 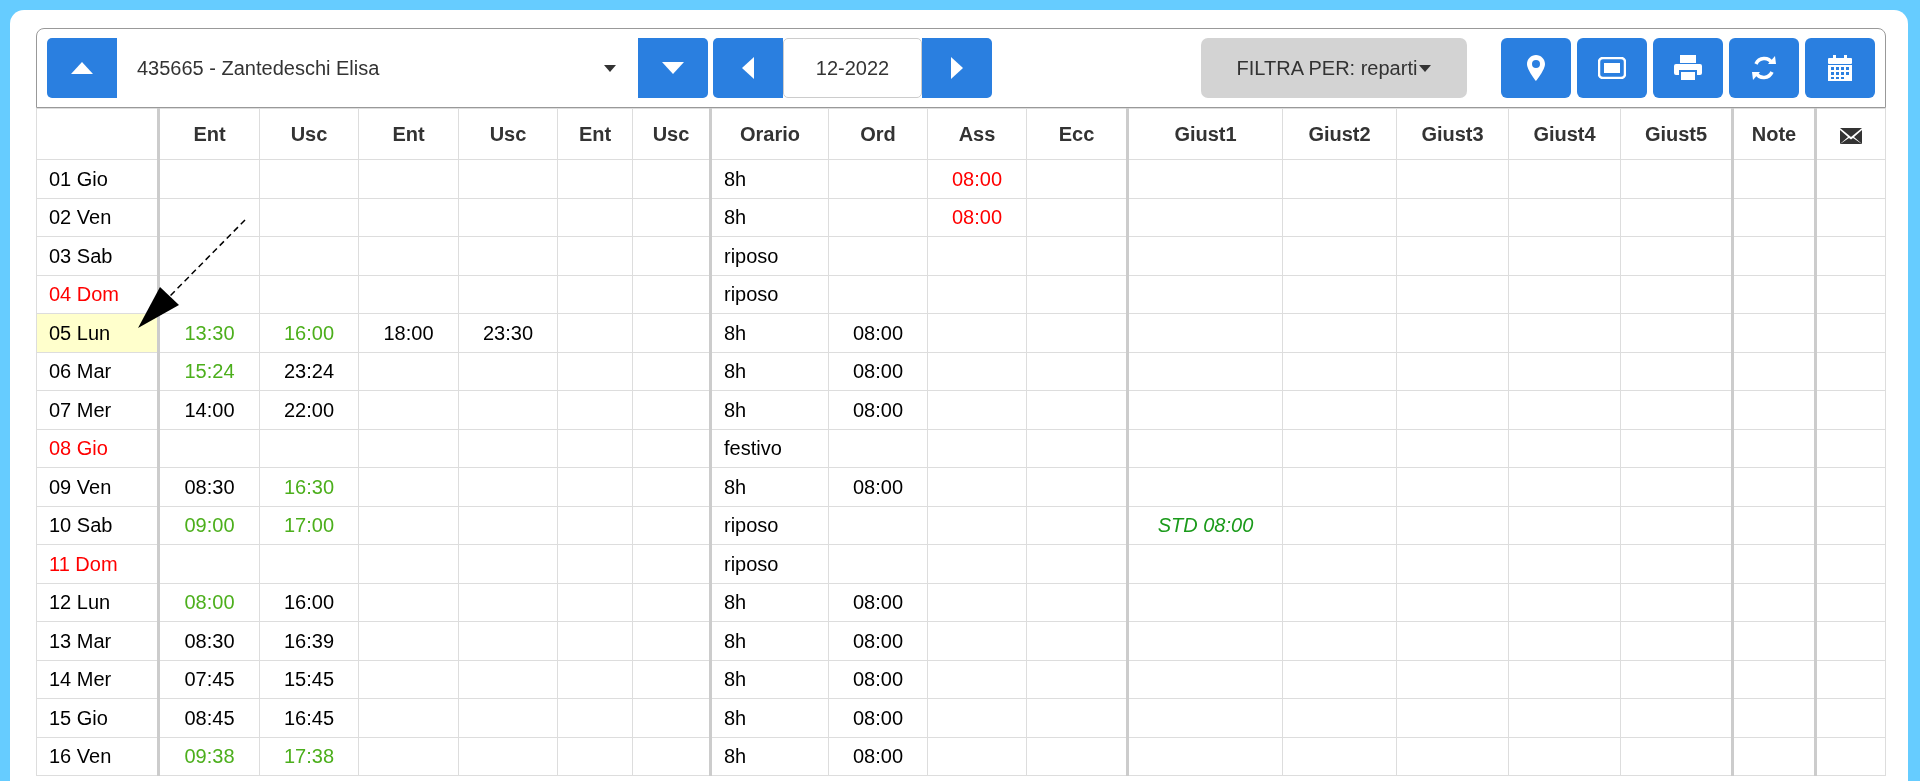 I want to click on day-cell: 07 Mer, so click(x=97, y=409).